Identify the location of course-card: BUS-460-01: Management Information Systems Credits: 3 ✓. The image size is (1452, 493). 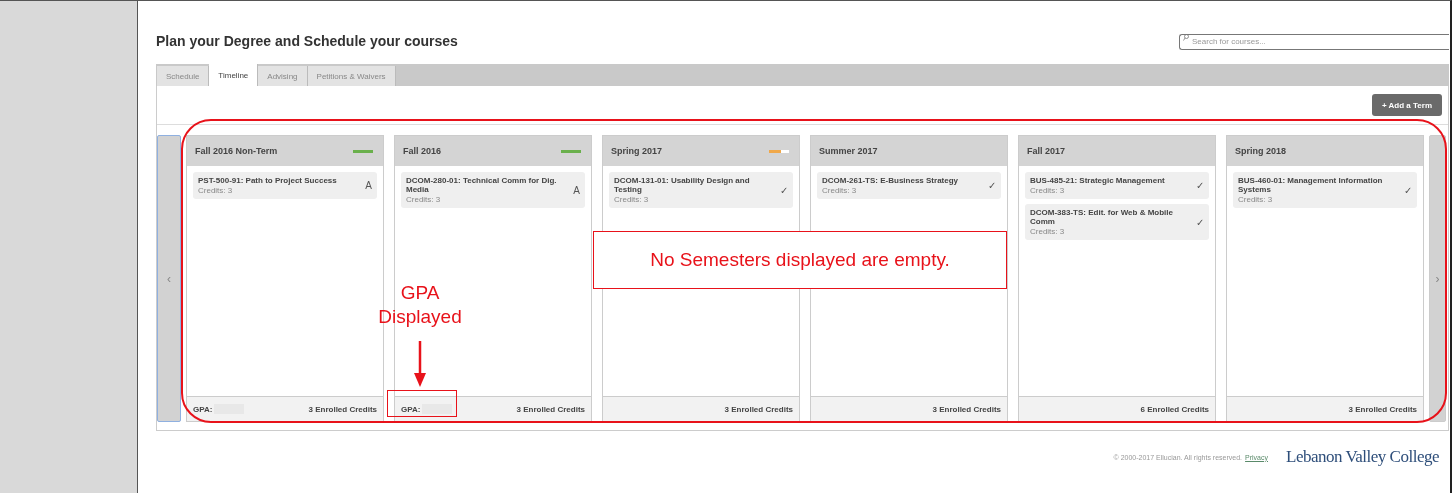
(1325, 190).